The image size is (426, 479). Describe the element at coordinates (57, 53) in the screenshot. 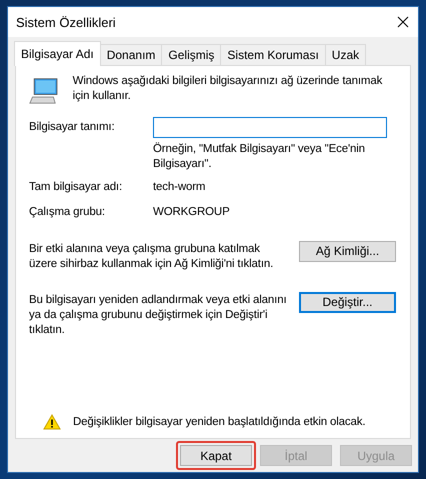

I see `tab: Bilgisayar Adı` at that location.